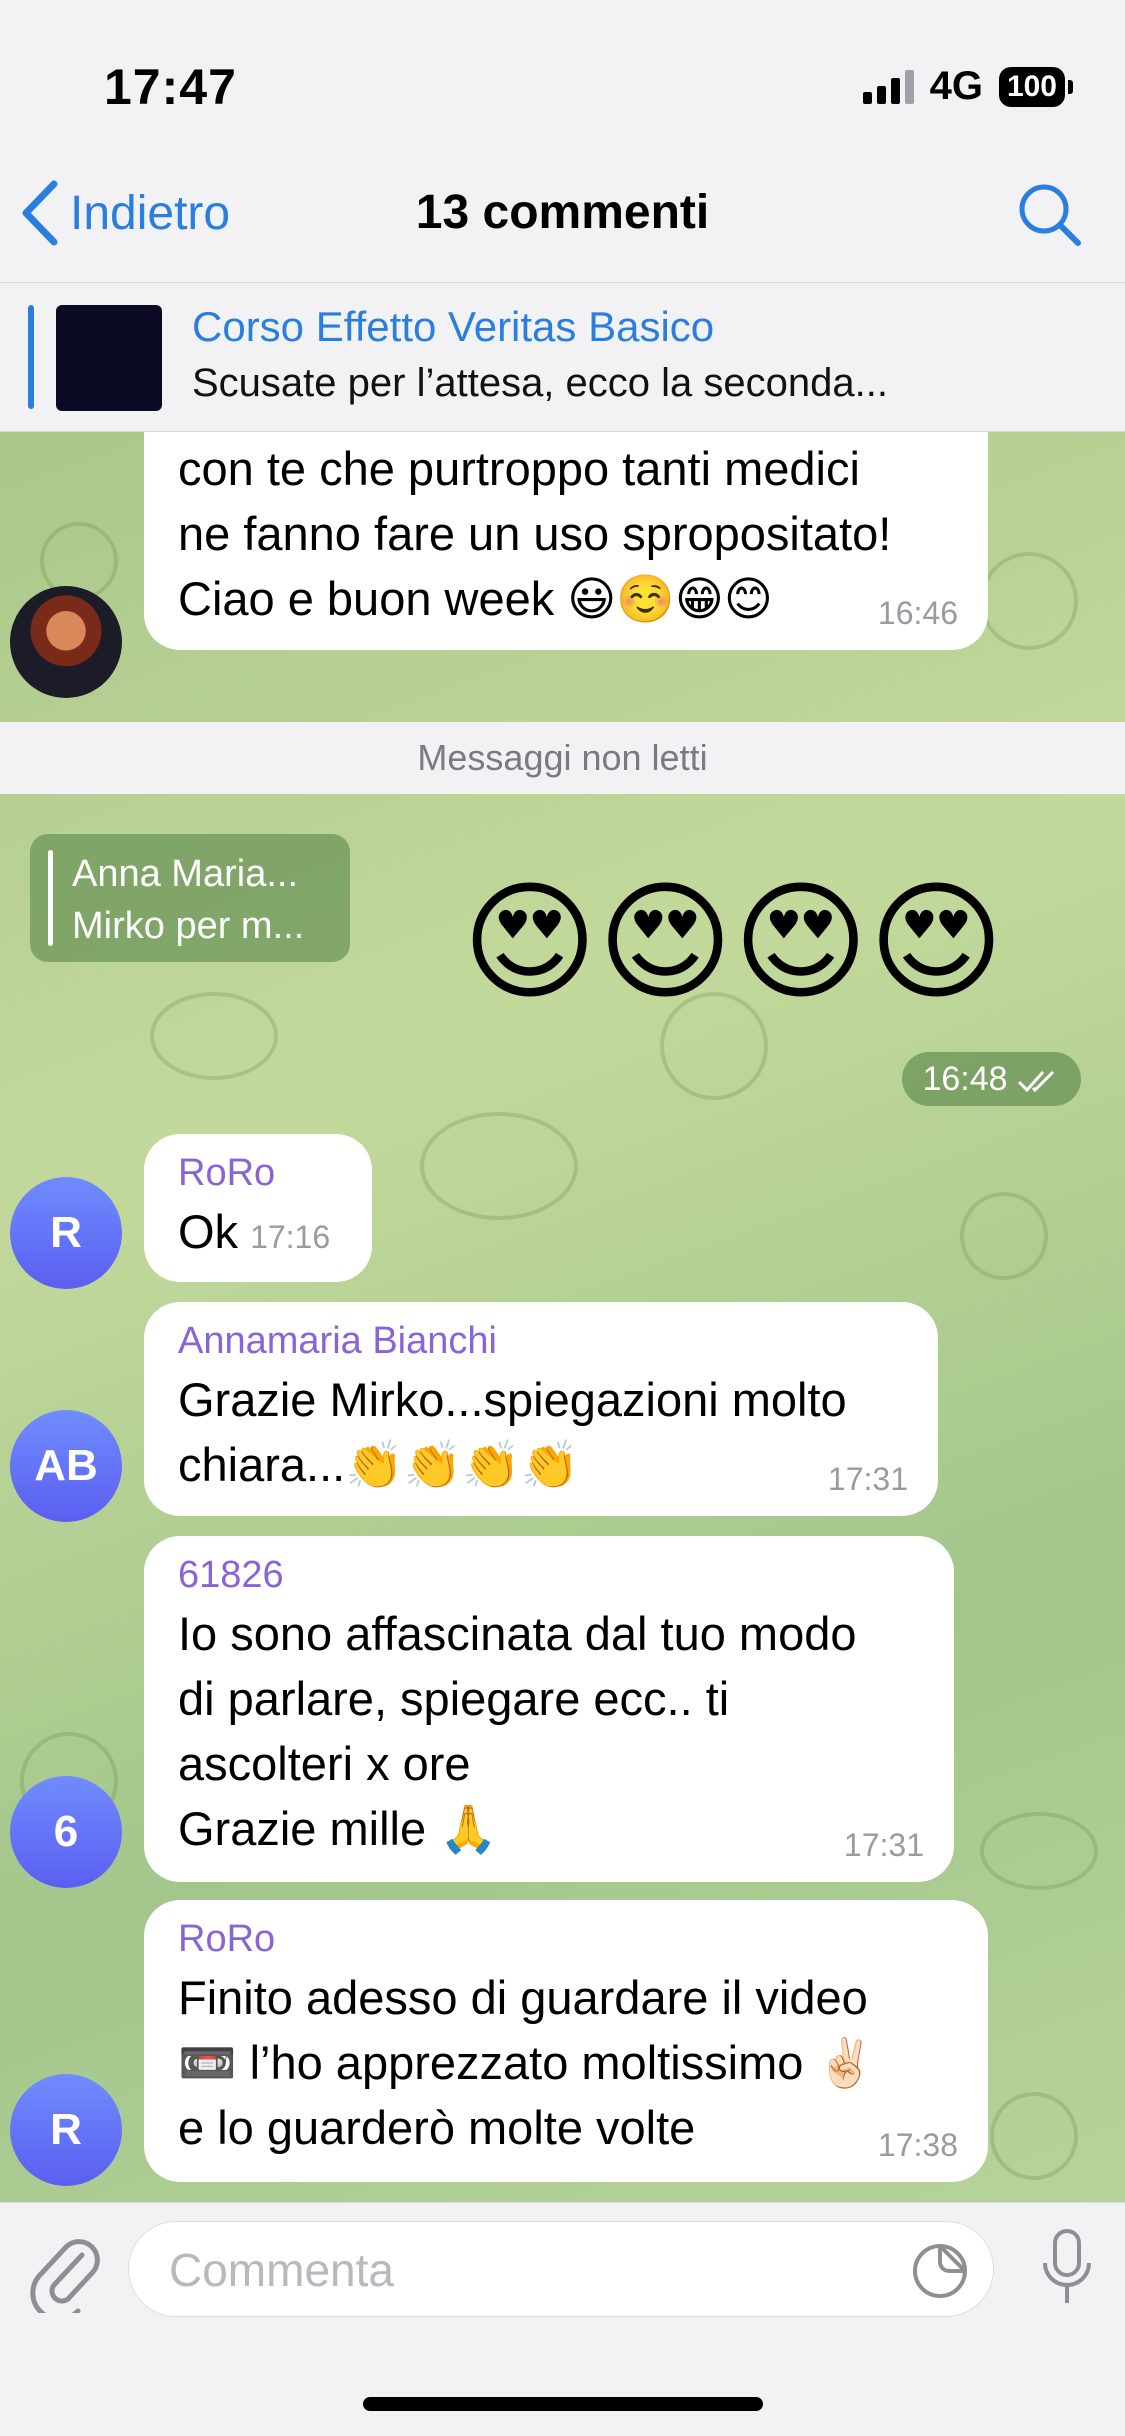 This screenshot has height=2436, width=1125. Describe the element at coordinates (563, 2404) in the screenshot. I see `home-indicator` at that location.